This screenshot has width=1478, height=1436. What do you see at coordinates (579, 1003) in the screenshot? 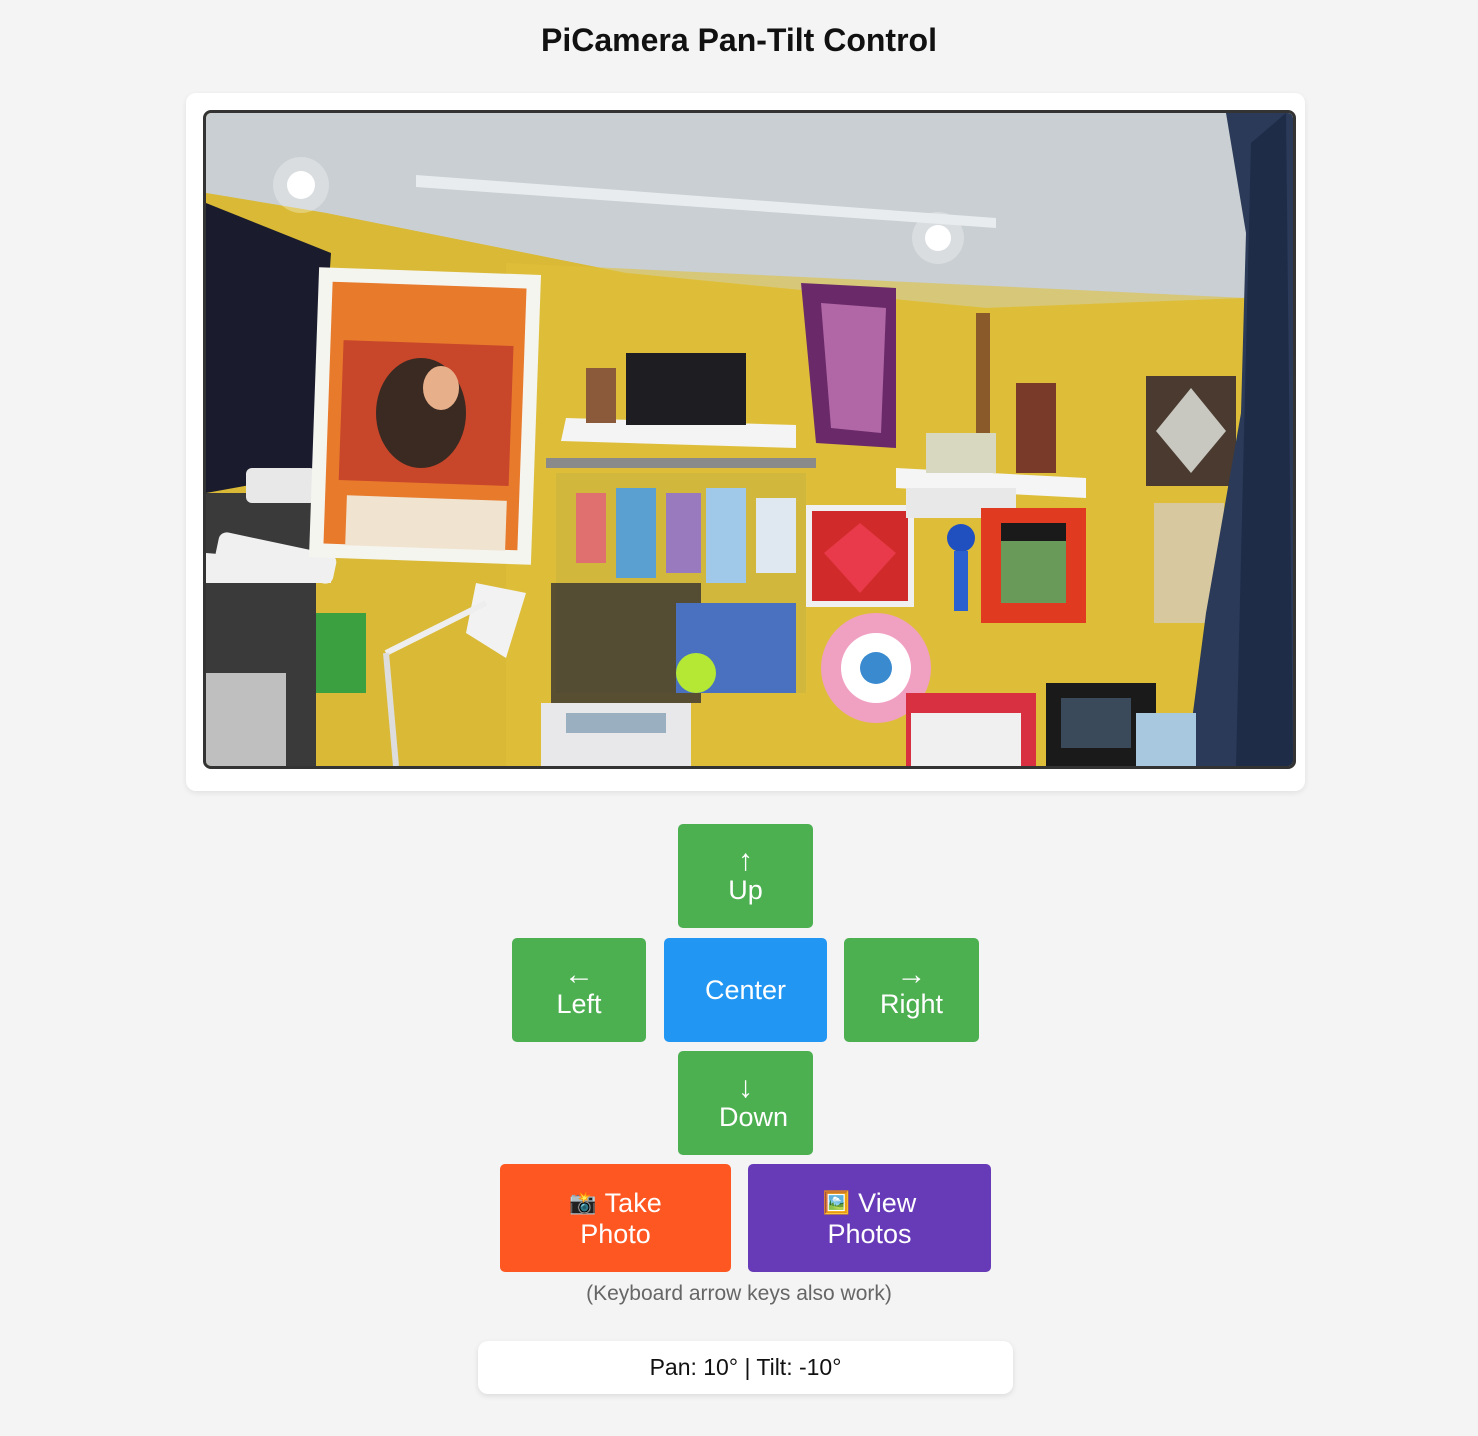
I see `left-button-label: Left` at bounding box center [579, 1003].